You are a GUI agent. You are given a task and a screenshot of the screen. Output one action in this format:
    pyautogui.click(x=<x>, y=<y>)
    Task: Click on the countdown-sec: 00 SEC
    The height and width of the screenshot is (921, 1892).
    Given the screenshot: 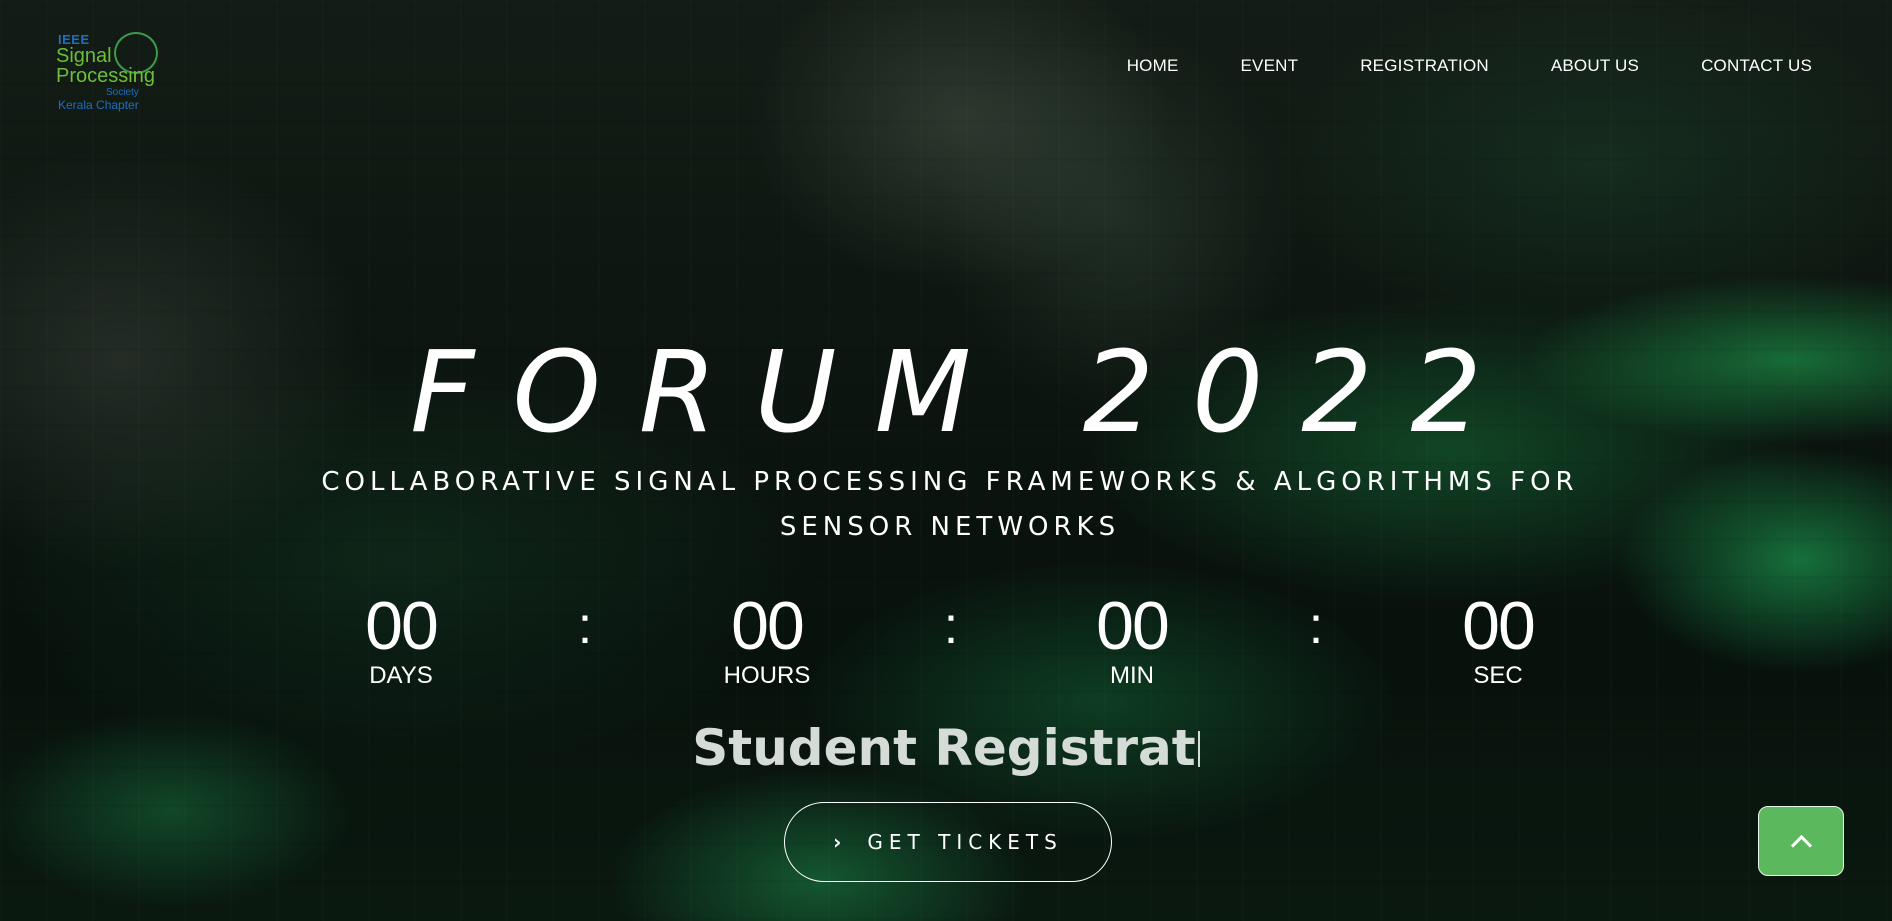 What is the action you would take?
    pyautogui.click(x=1498, y=640)
    